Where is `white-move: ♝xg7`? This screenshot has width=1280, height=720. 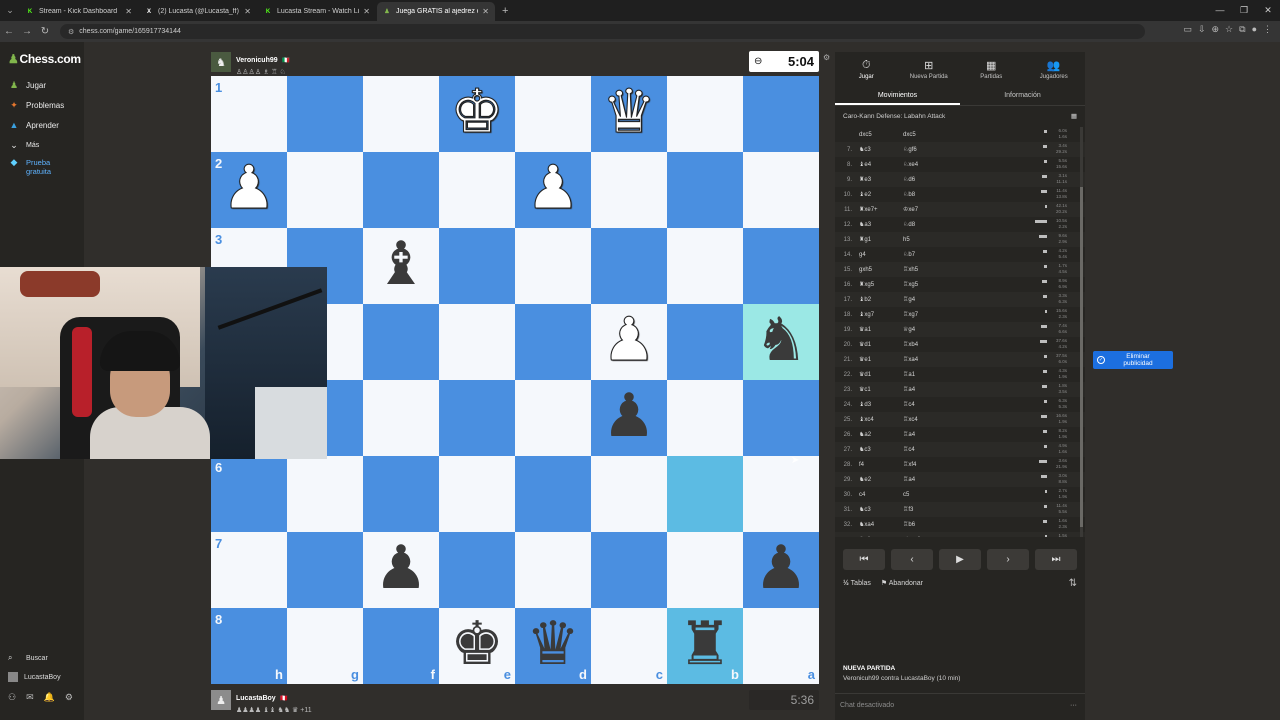
white-move: ♝xg7 is located at coordinates (877, 314).